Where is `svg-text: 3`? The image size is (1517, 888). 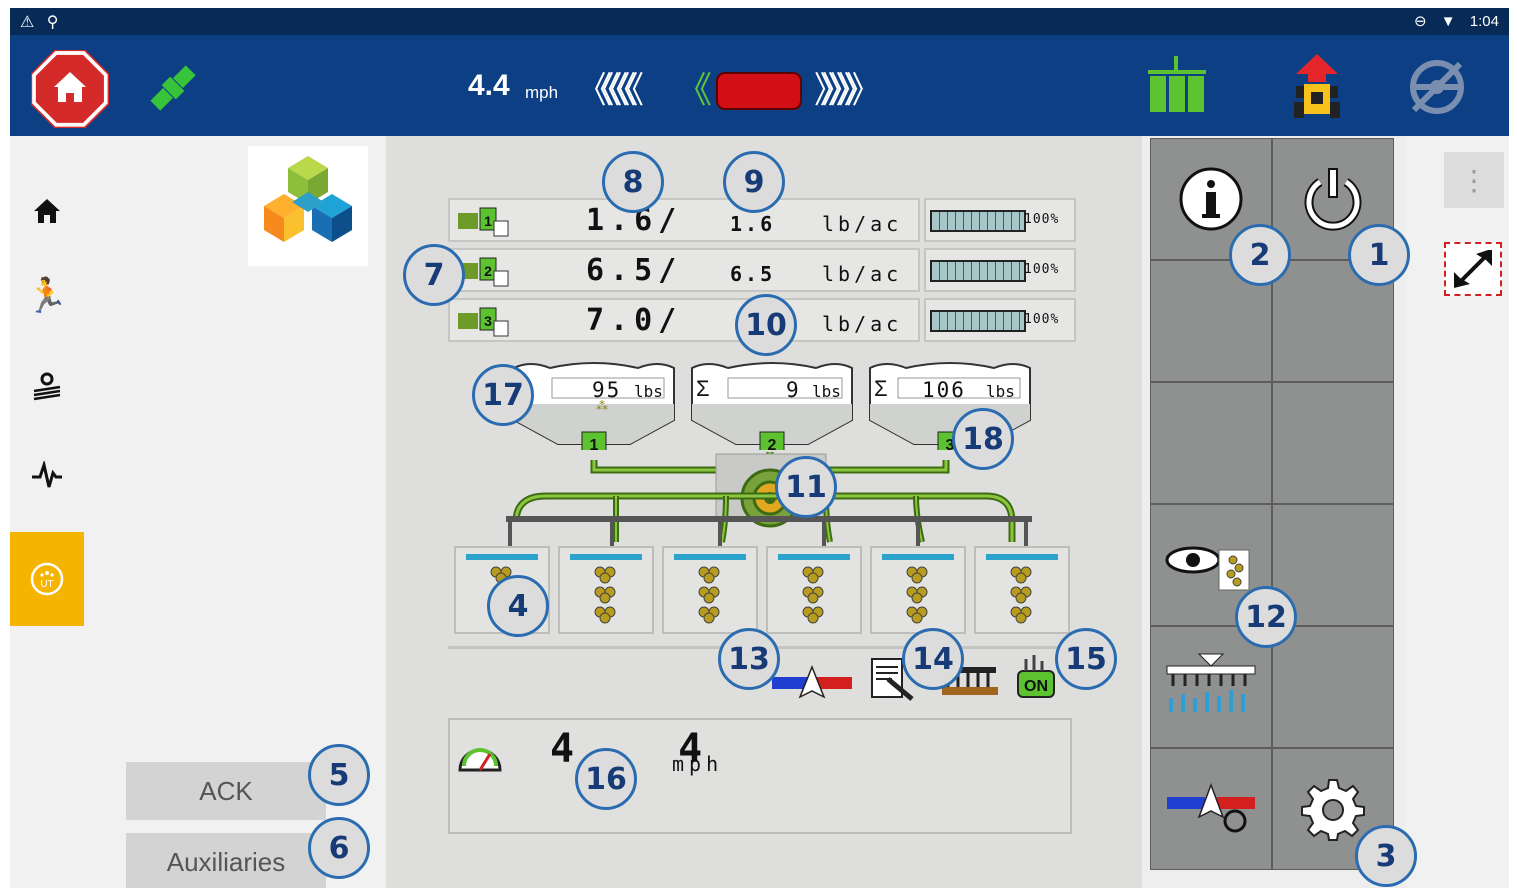
svg-text: 3 is located at coordinates (488, 321).